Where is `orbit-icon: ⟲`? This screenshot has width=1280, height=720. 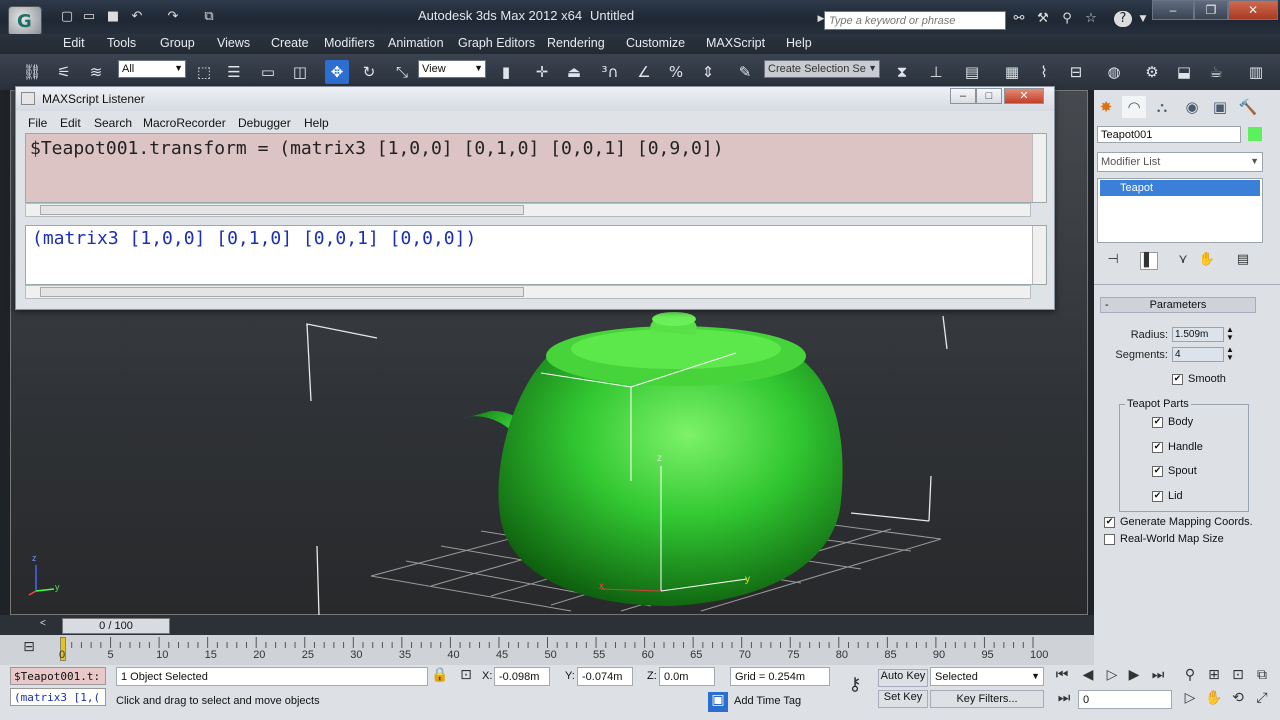 orbit-icon: ⟲ is located at coordinates (1238, 700).